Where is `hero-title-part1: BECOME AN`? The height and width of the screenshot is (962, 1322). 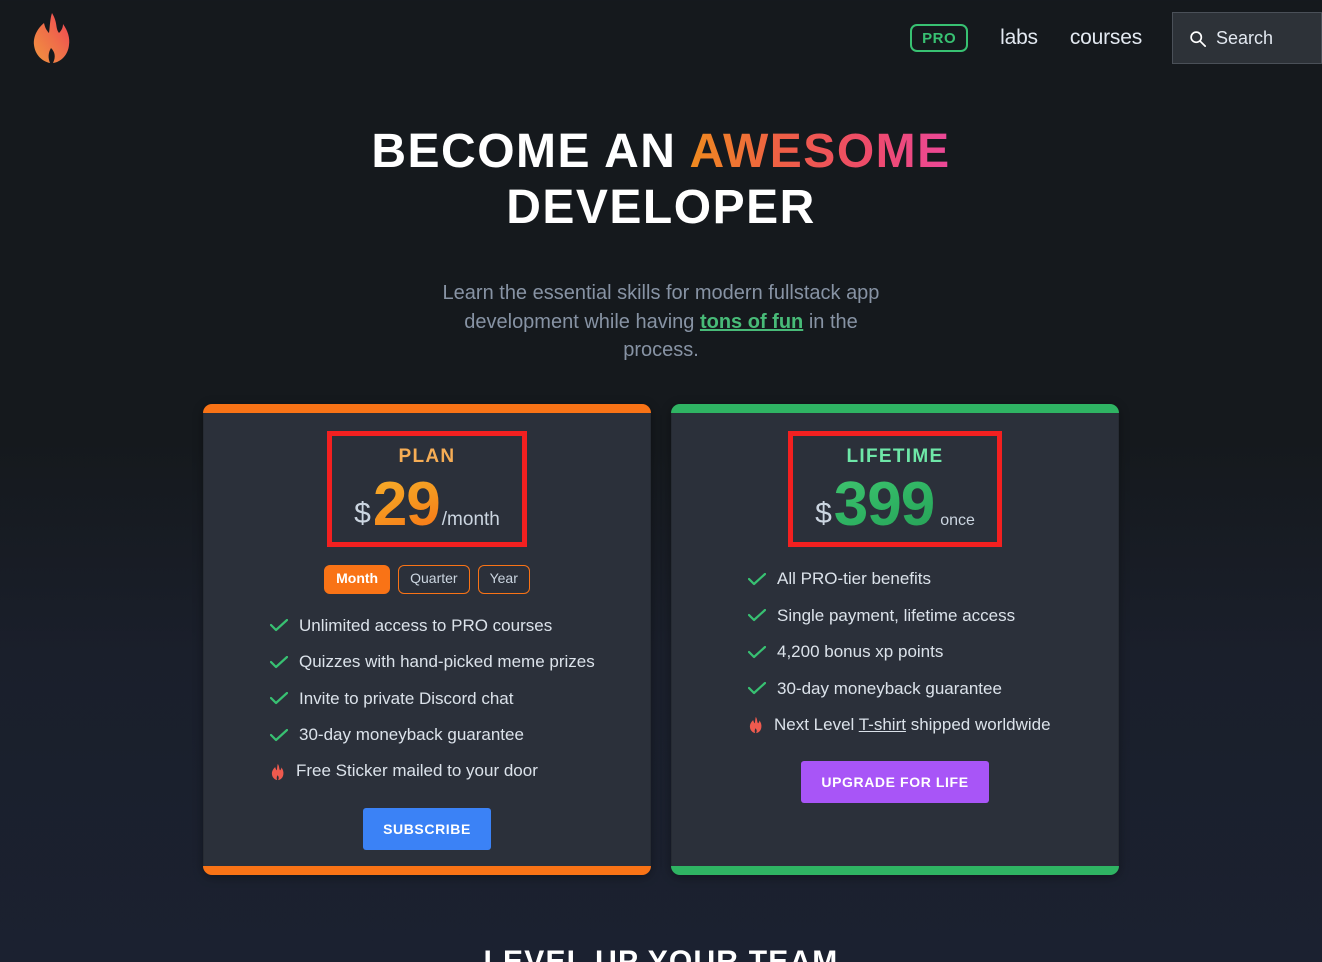
hero-title-part1: BECOME AN is located at coordinates (530, 151).